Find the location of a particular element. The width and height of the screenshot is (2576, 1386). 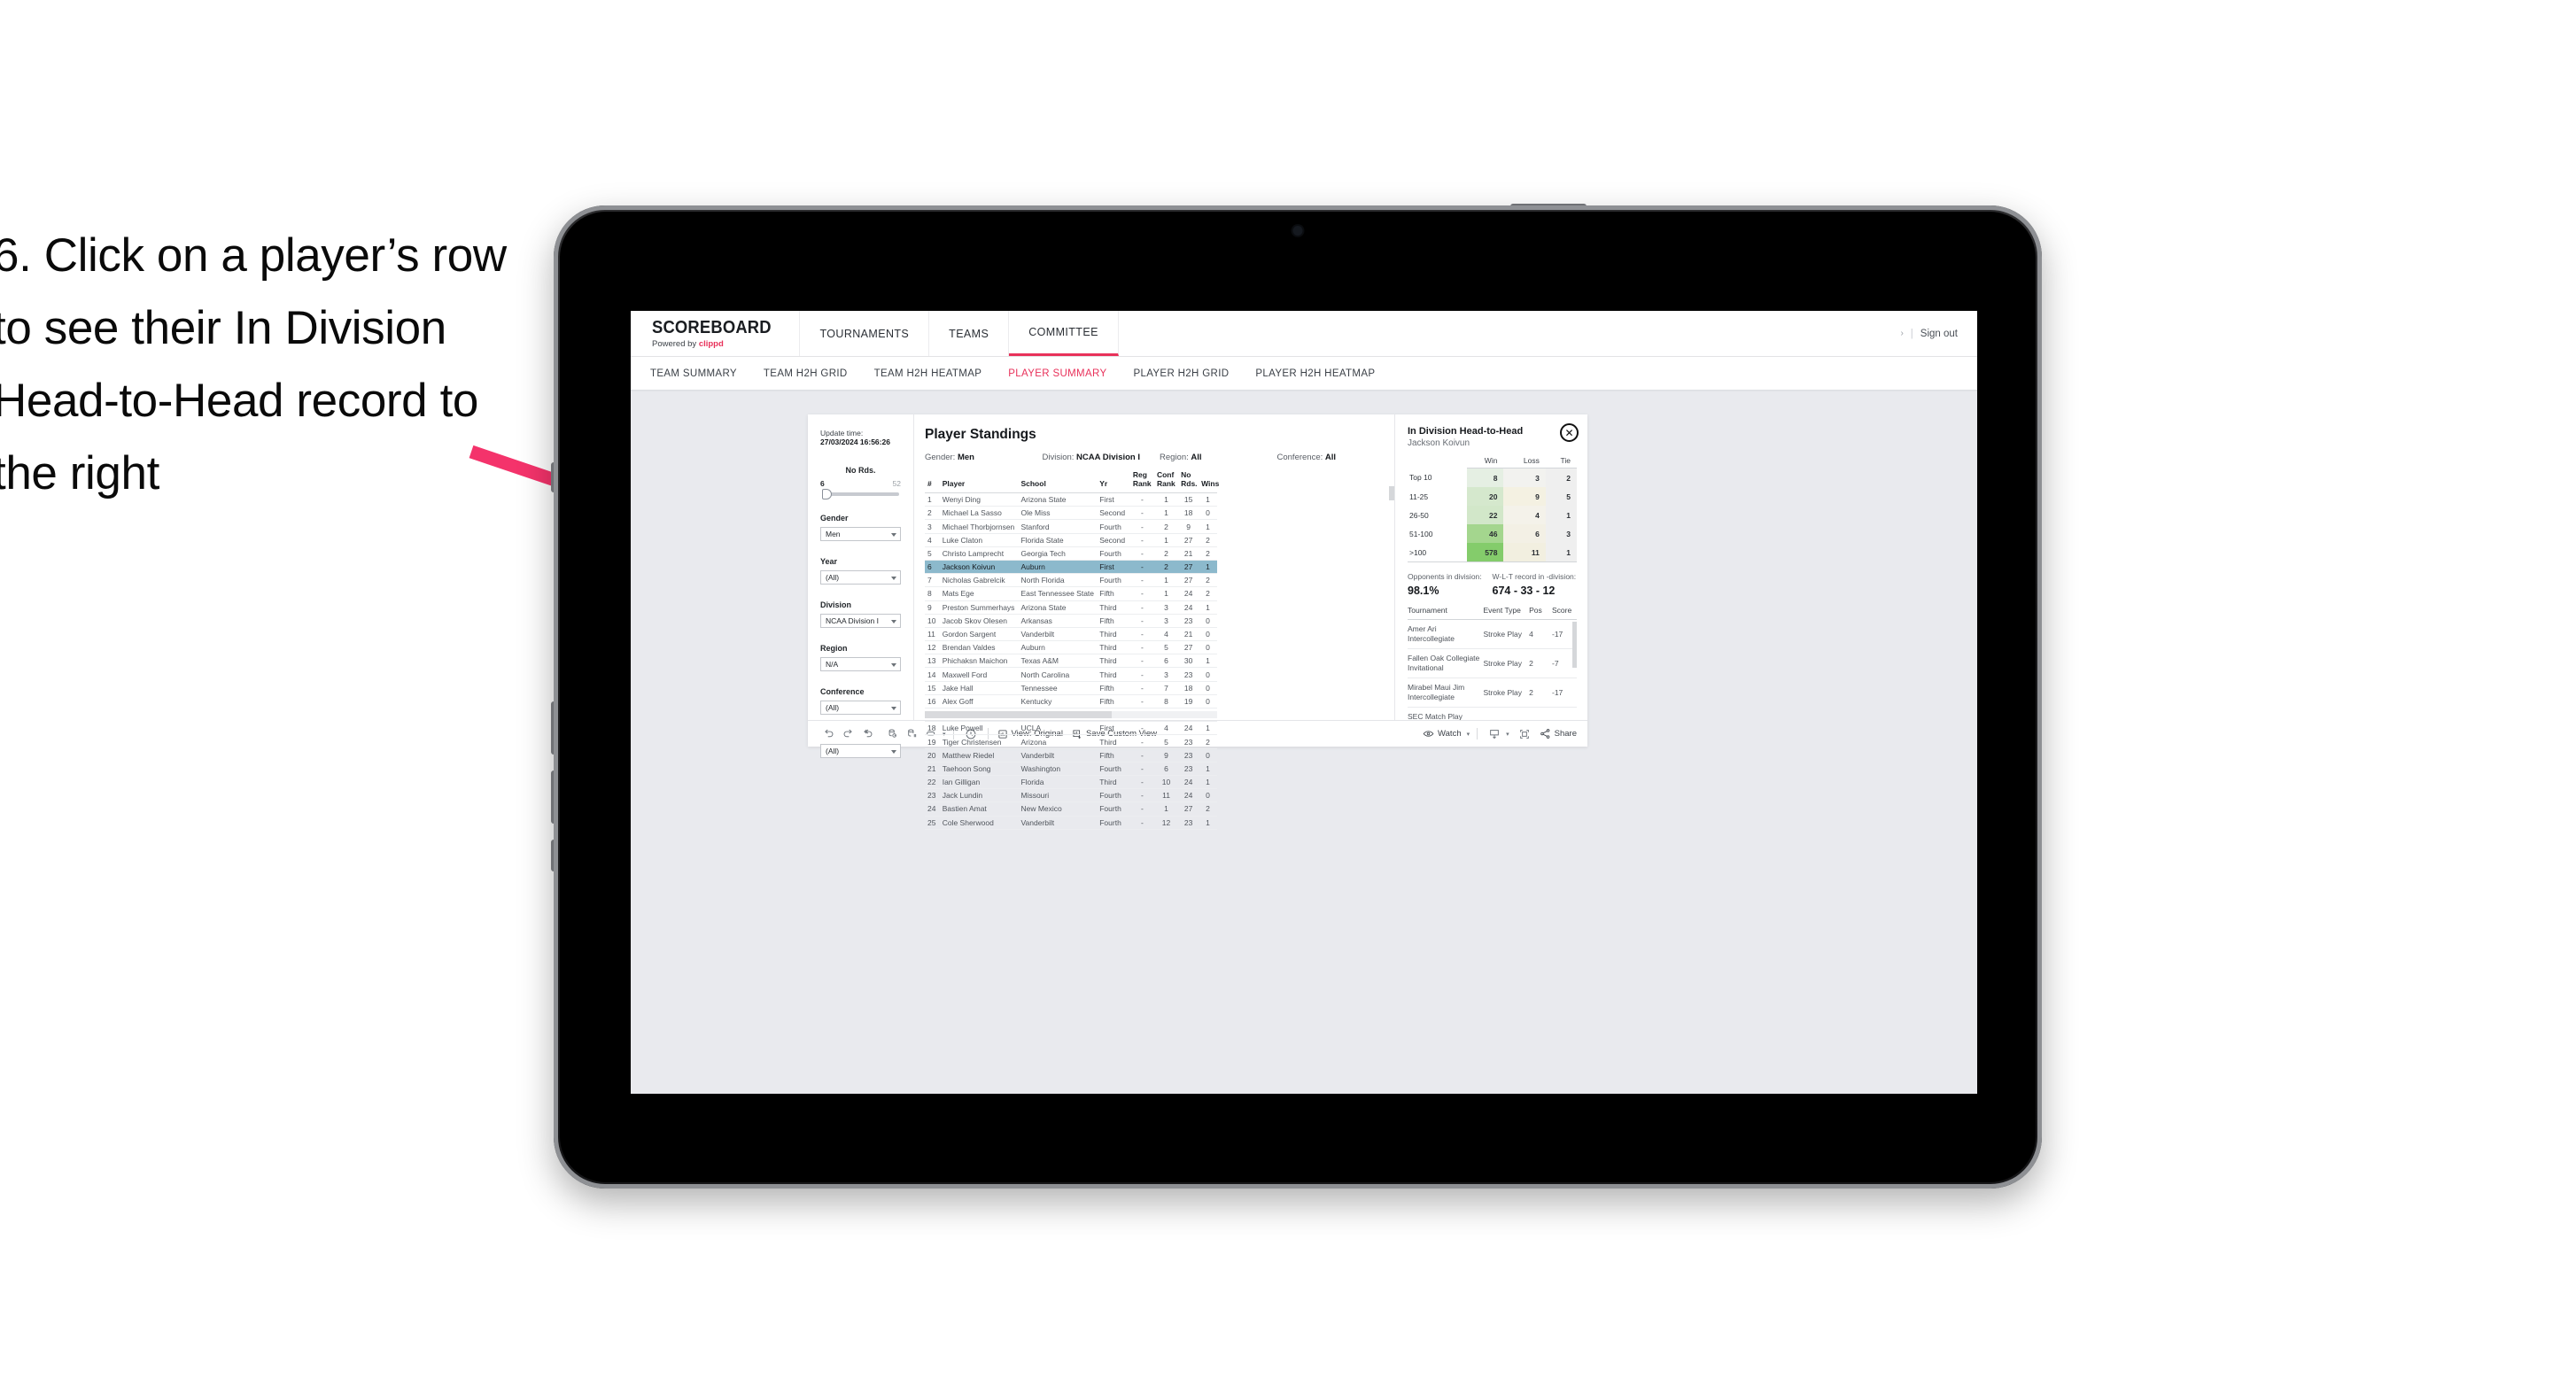

table-row: 21 Taehoon Song Washington Fourth -6 23 1 is located at coordinates (1071, 769).